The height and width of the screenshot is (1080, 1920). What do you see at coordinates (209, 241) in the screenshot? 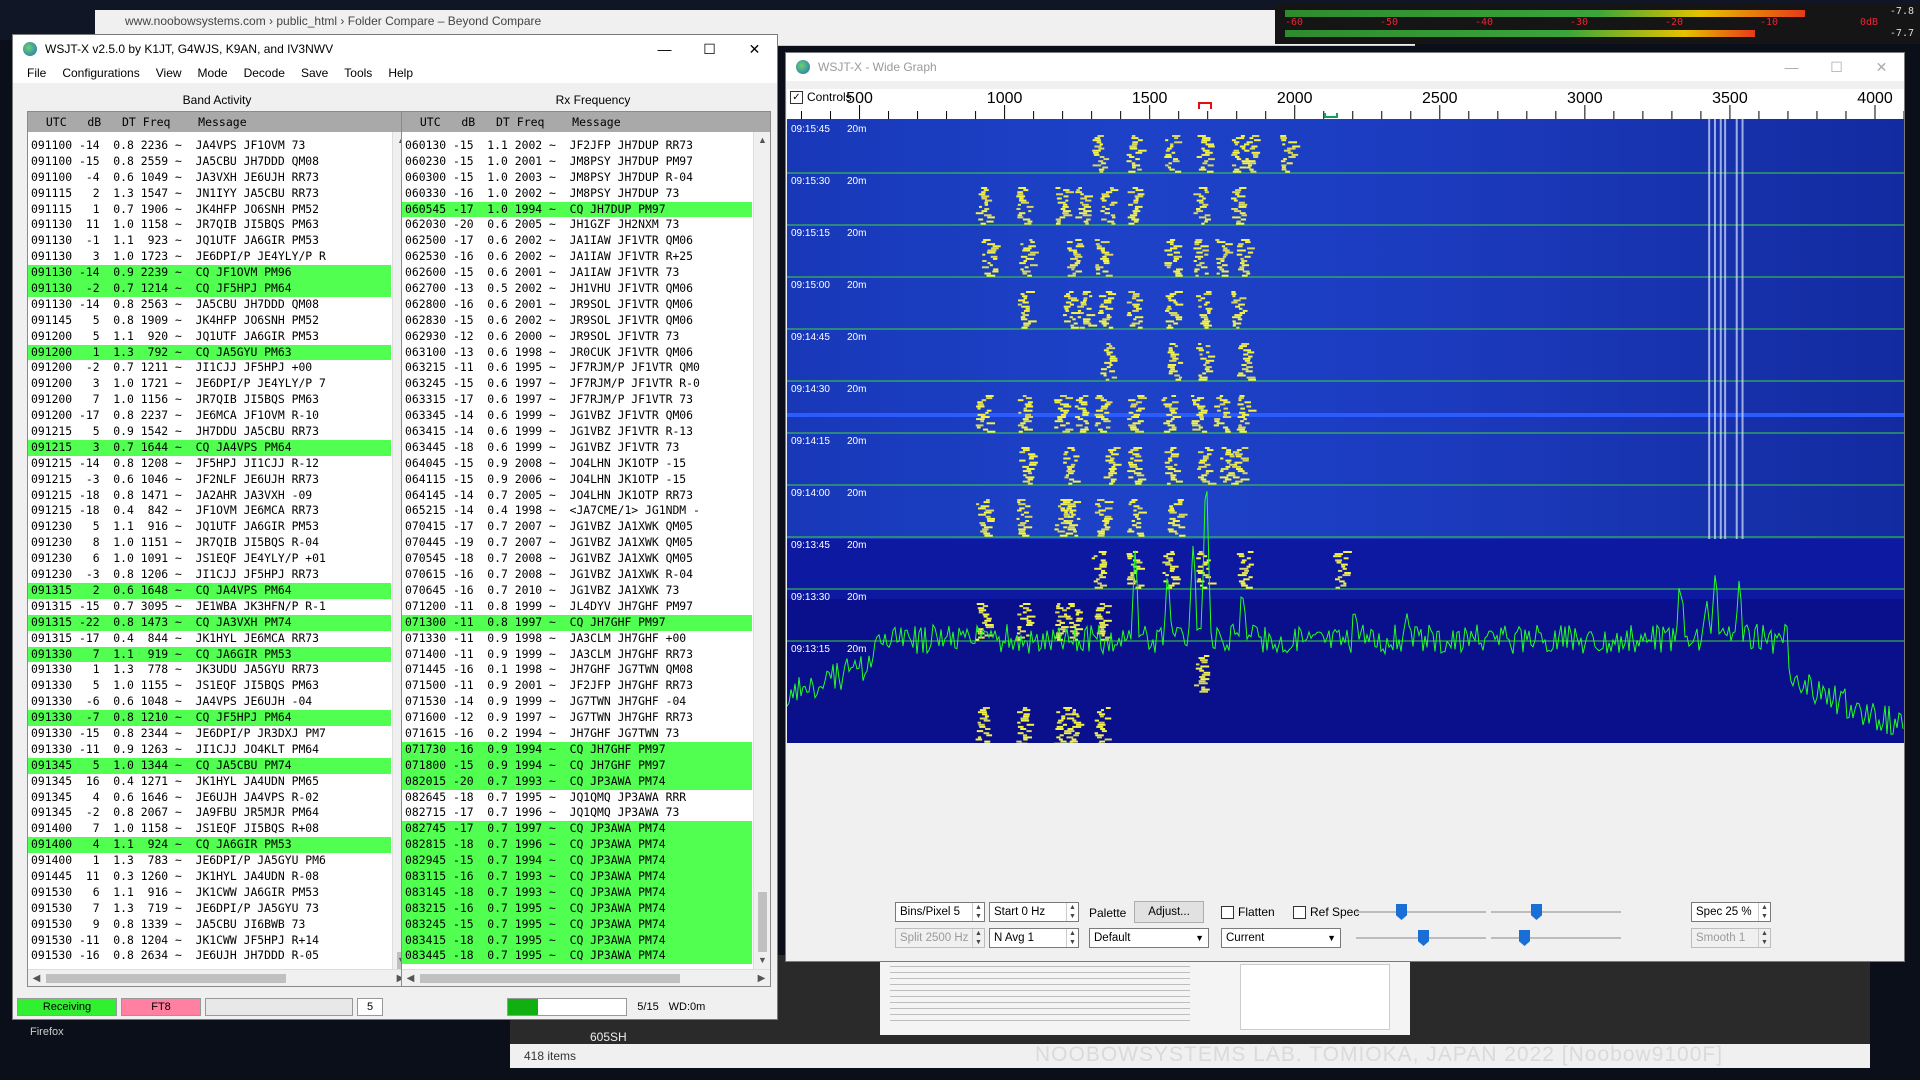
I see `band-row: 091130 -1 1.1 923 ~ JQ1UTF JA6GIR PM53` at bounding box center [209, 241].